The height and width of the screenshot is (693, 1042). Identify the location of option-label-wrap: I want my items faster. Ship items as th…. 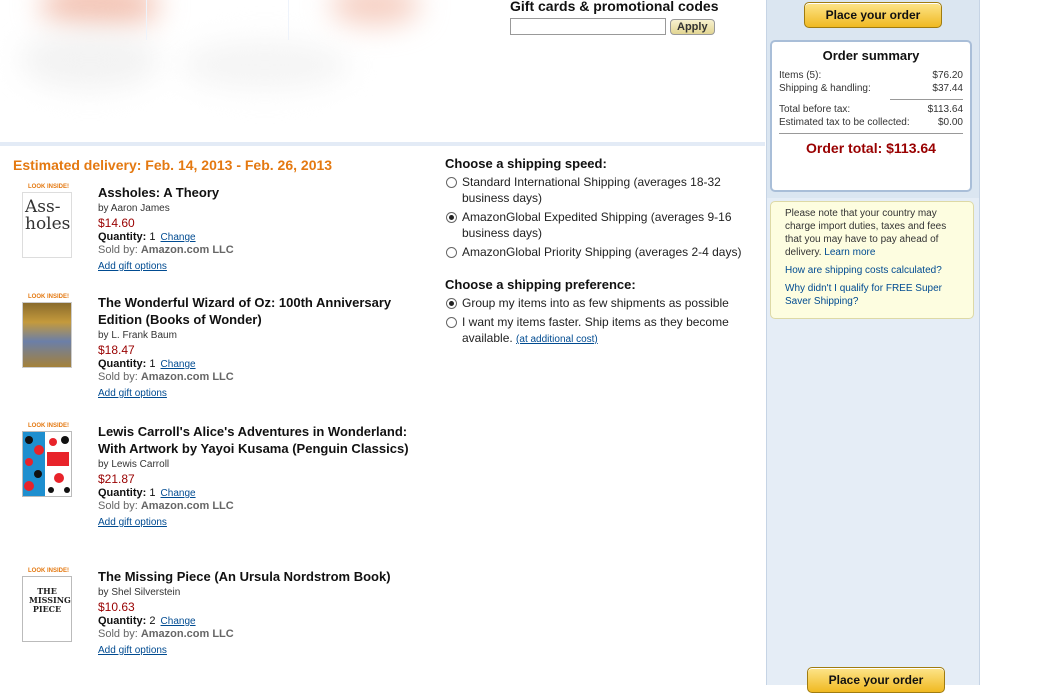
(613, 331).